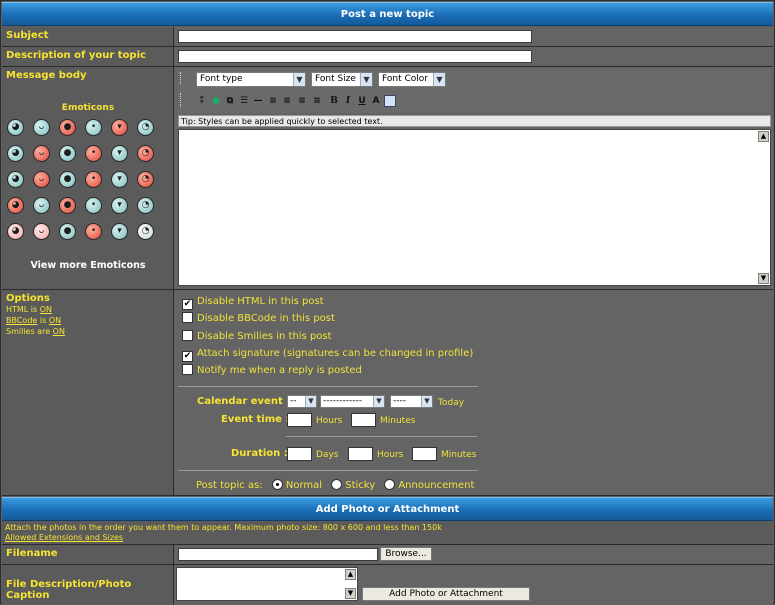 This screenshot has height=605, width=775. I want to click on italic-icon: I, so click(348, 101).